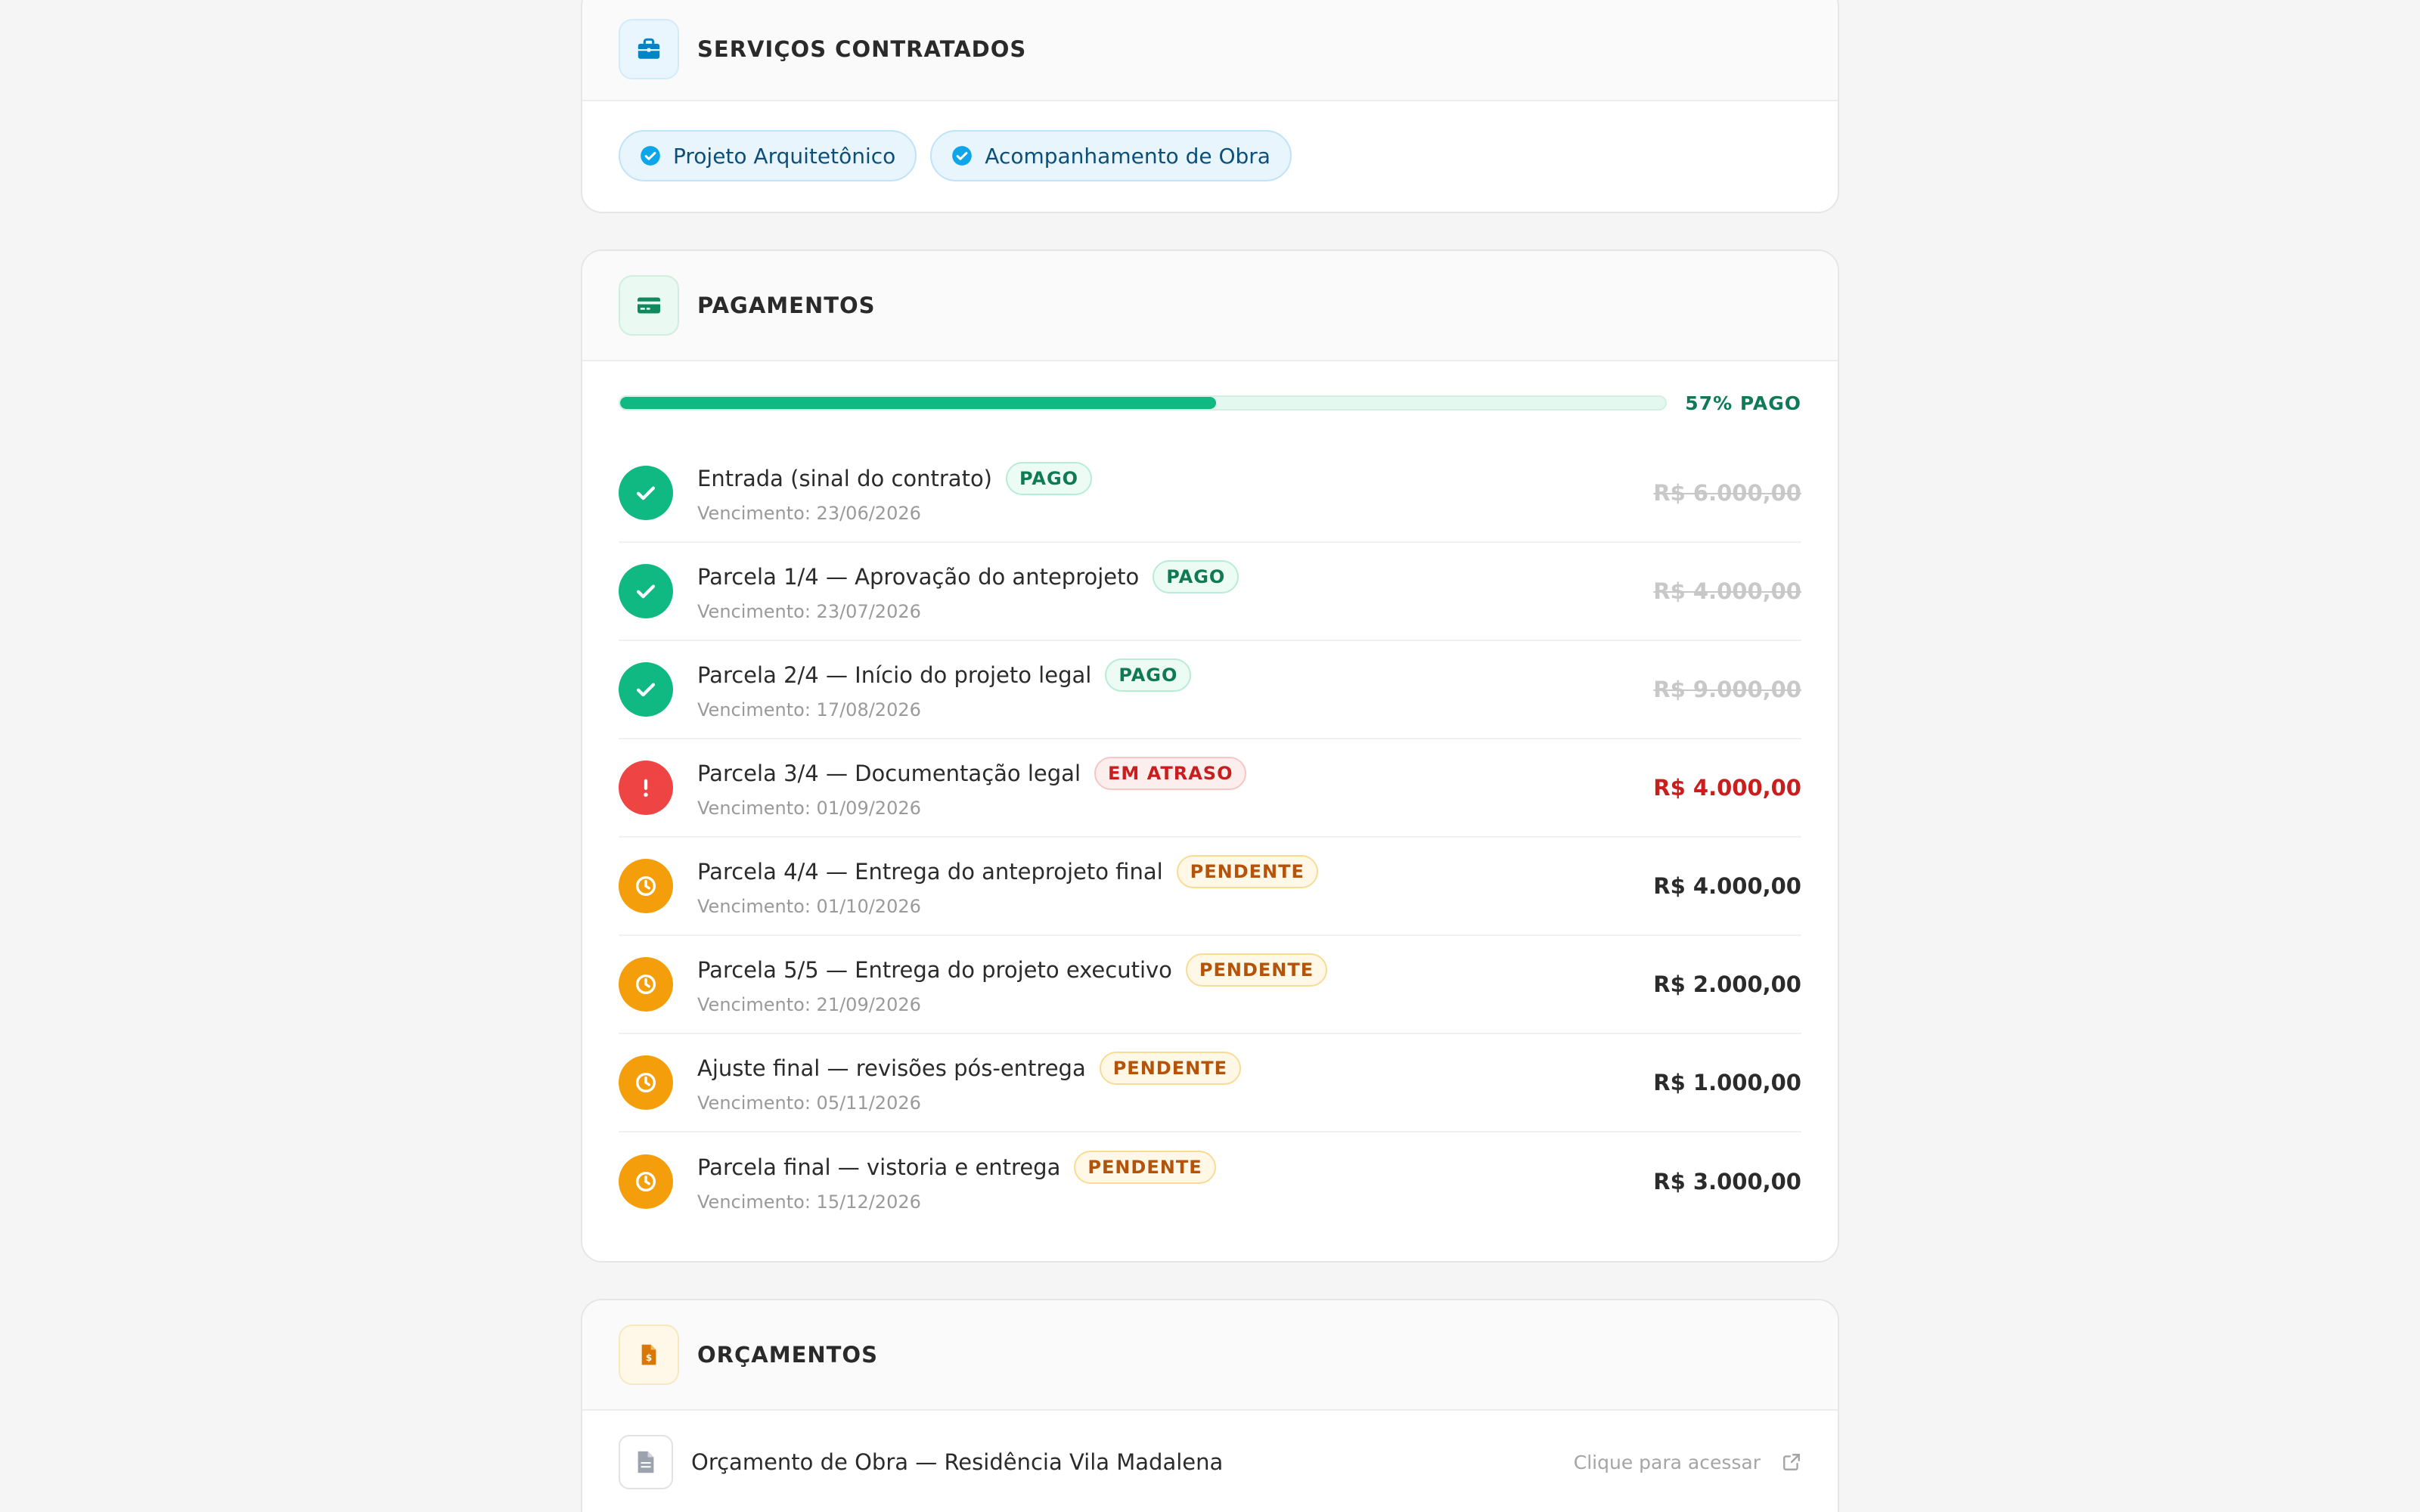 The image size is (2420, 1512). What do you see at coordinates (1727, 493) in the screenshot?
I see `payment-amount: R$ 6.000,00` at bounding box center [1727, 493].